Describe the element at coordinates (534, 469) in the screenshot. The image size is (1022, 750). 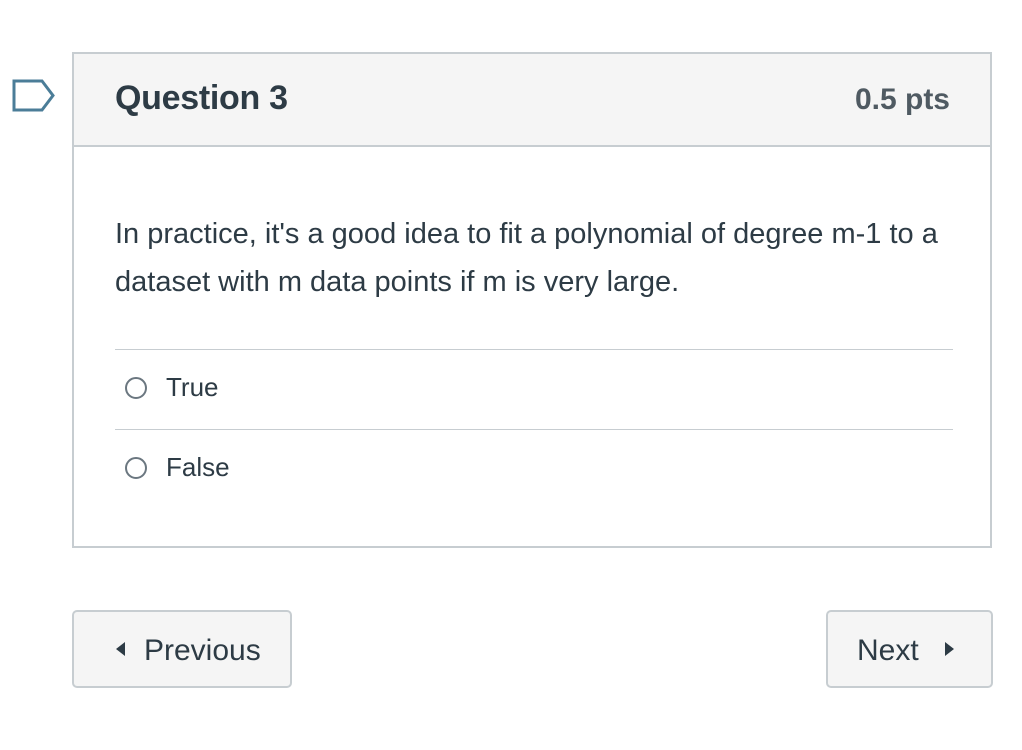
I see `answer-option-false: False` at that location.